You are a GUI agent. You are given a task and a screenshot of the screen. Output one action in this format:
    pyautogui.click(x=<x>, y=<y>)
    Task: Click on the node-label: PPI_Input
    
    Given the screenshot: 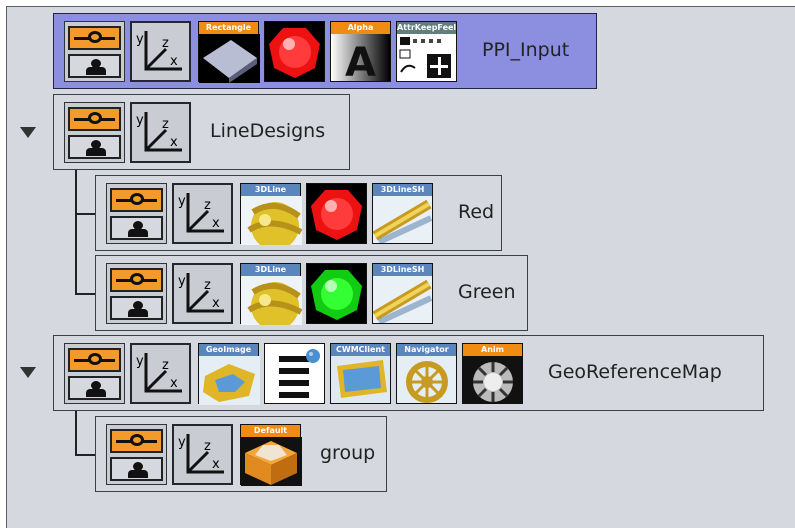 What is the action you would take?
    pyautogui.click(x=525, y=50)
    